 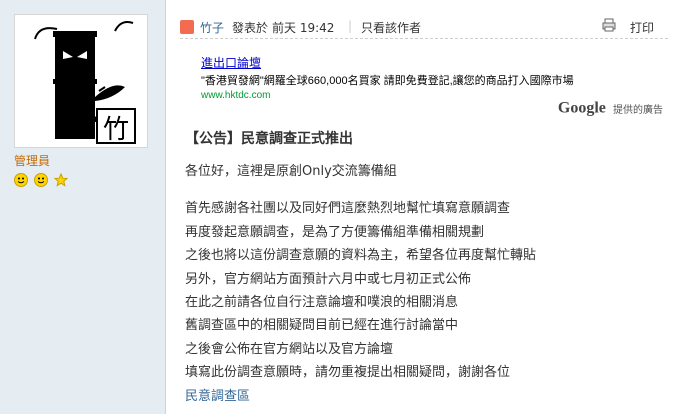 What do you see at coordinates (415, 396) in the screenshot?
I see `survey-area-link: 民意調查區` at bounding box center [415, 396].